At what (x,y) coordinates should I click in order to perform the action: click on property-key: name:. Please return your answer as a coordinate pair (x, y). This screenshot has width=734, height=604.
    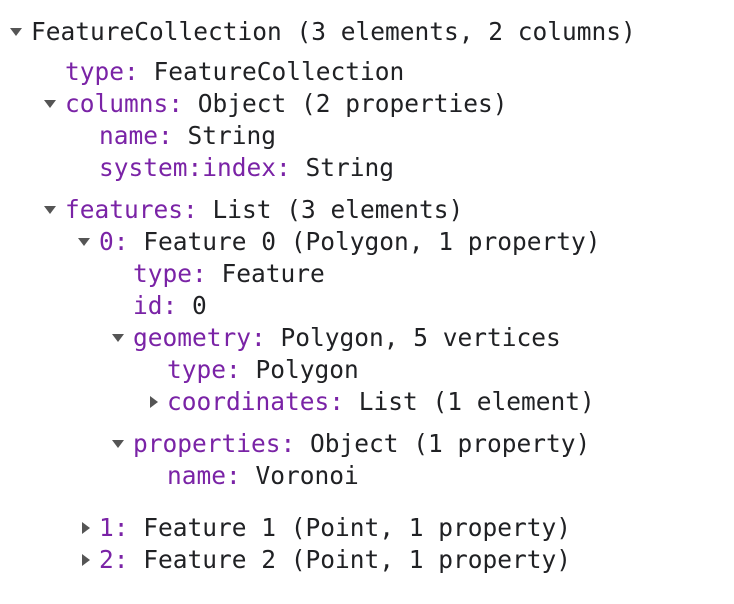
    Looking at the image, I should click on (204, 475).